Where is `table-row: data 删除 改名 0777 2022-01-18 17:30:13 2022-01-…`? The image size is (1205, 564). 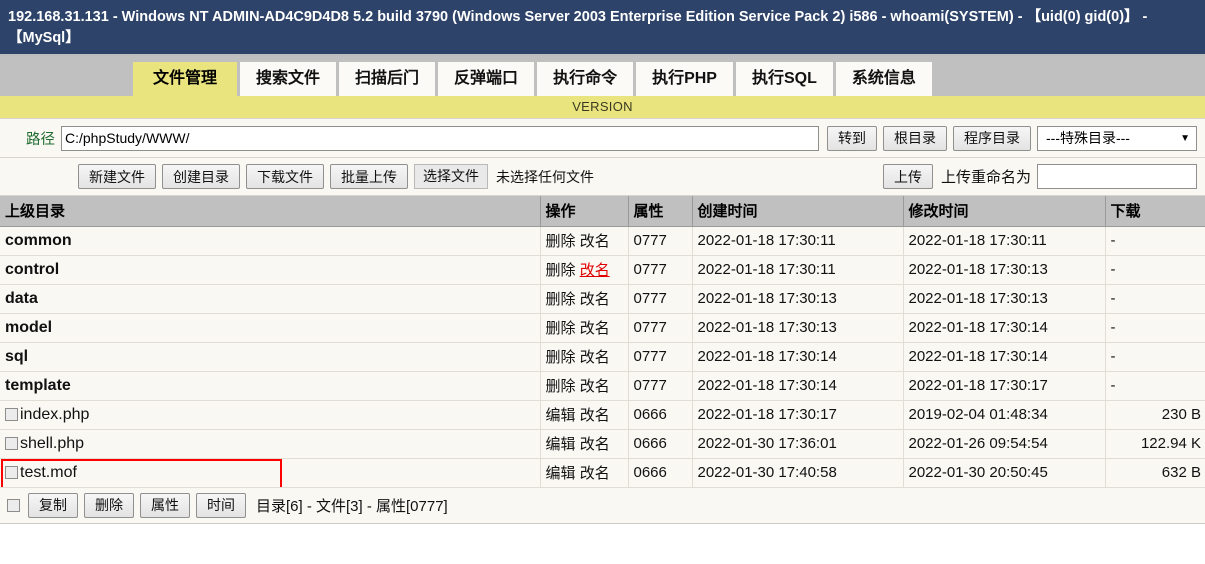
table-row: data 删除 改名 0777 2022-01-18 17:30:13 2022-01-… is located at coordinates (602, 299).